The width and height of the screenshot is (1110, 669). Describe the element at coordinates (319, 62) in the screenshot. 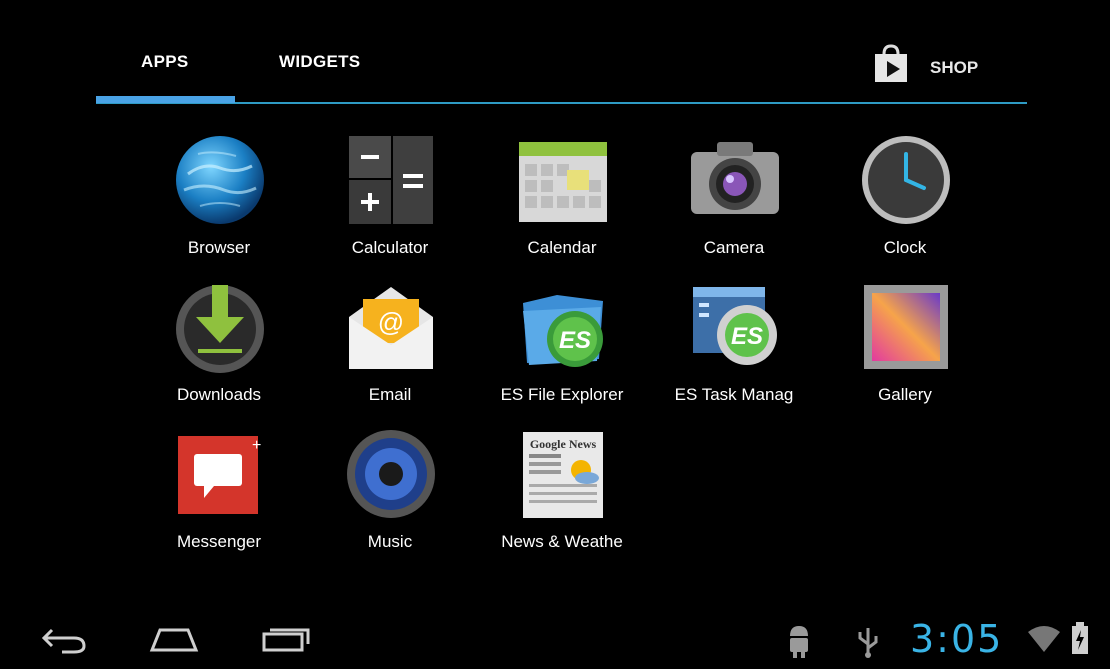

I see `tab-widgets: WIDGETS` at that location.